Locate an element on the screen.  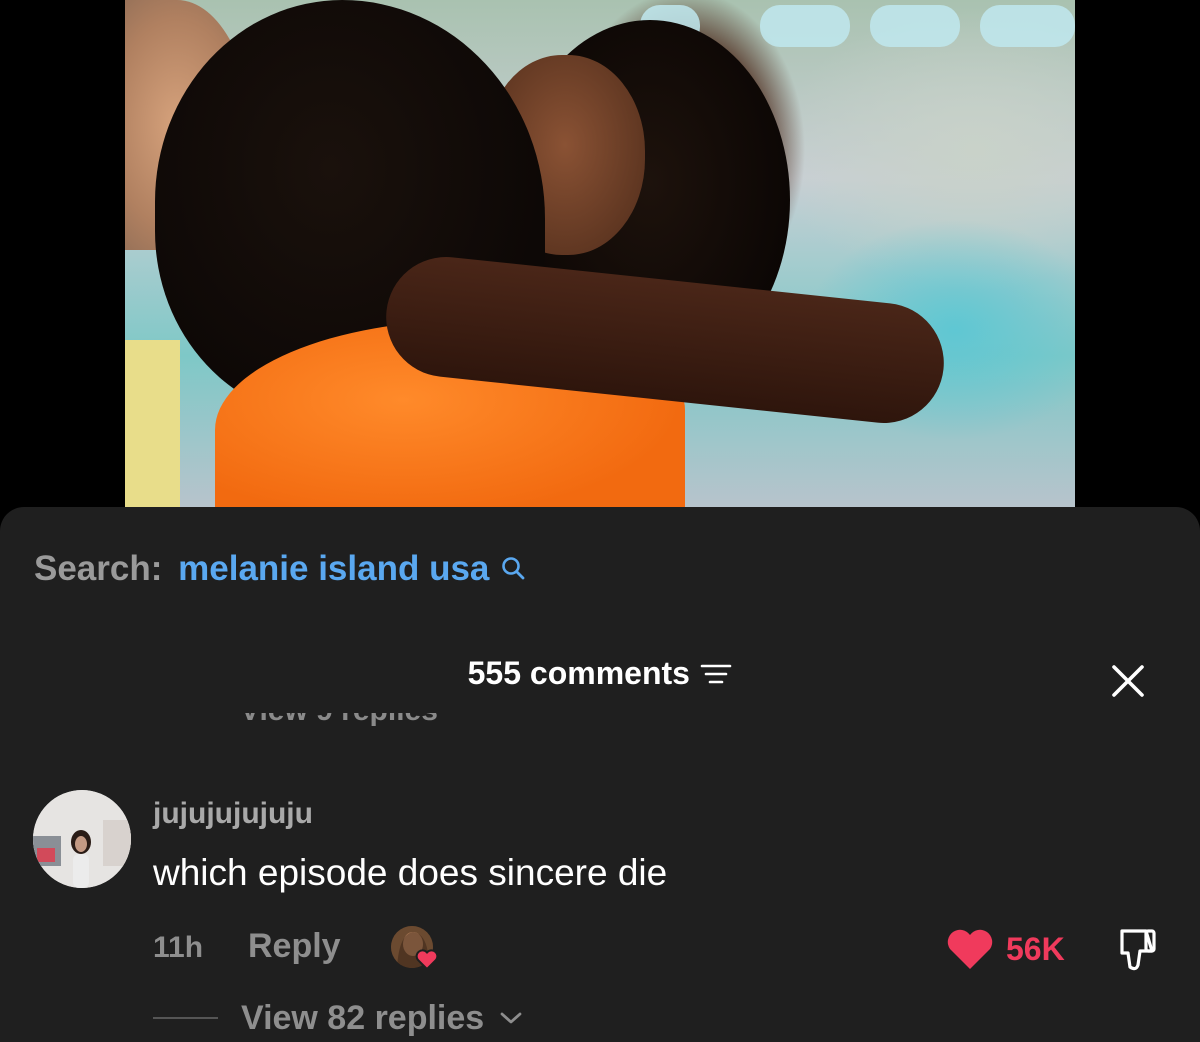
previous-view-replies-button: View 9 replies is located at coordinates (339, 724).